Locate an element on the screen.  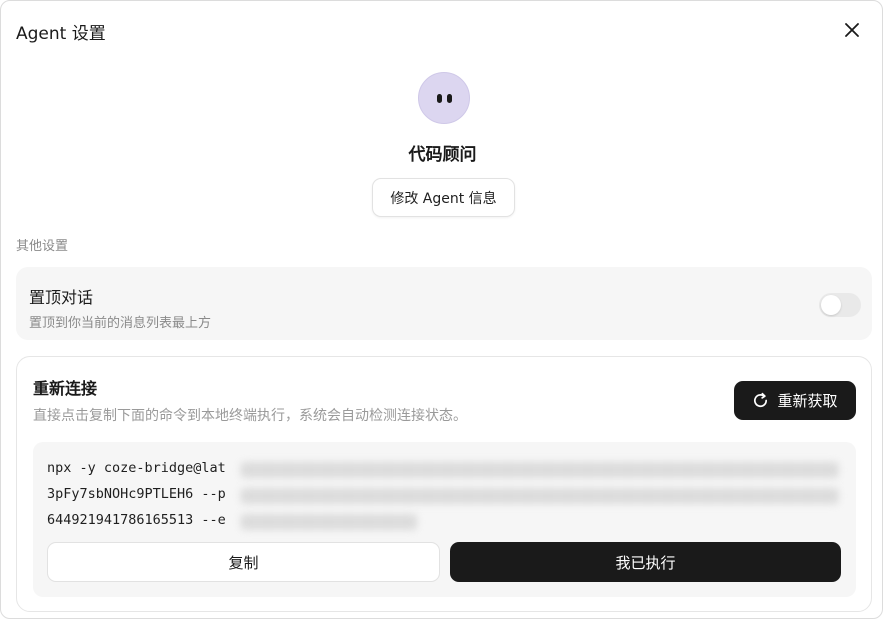
command-line-1: npx -y coze-bridge@lat is located at coordinates (136, 468).